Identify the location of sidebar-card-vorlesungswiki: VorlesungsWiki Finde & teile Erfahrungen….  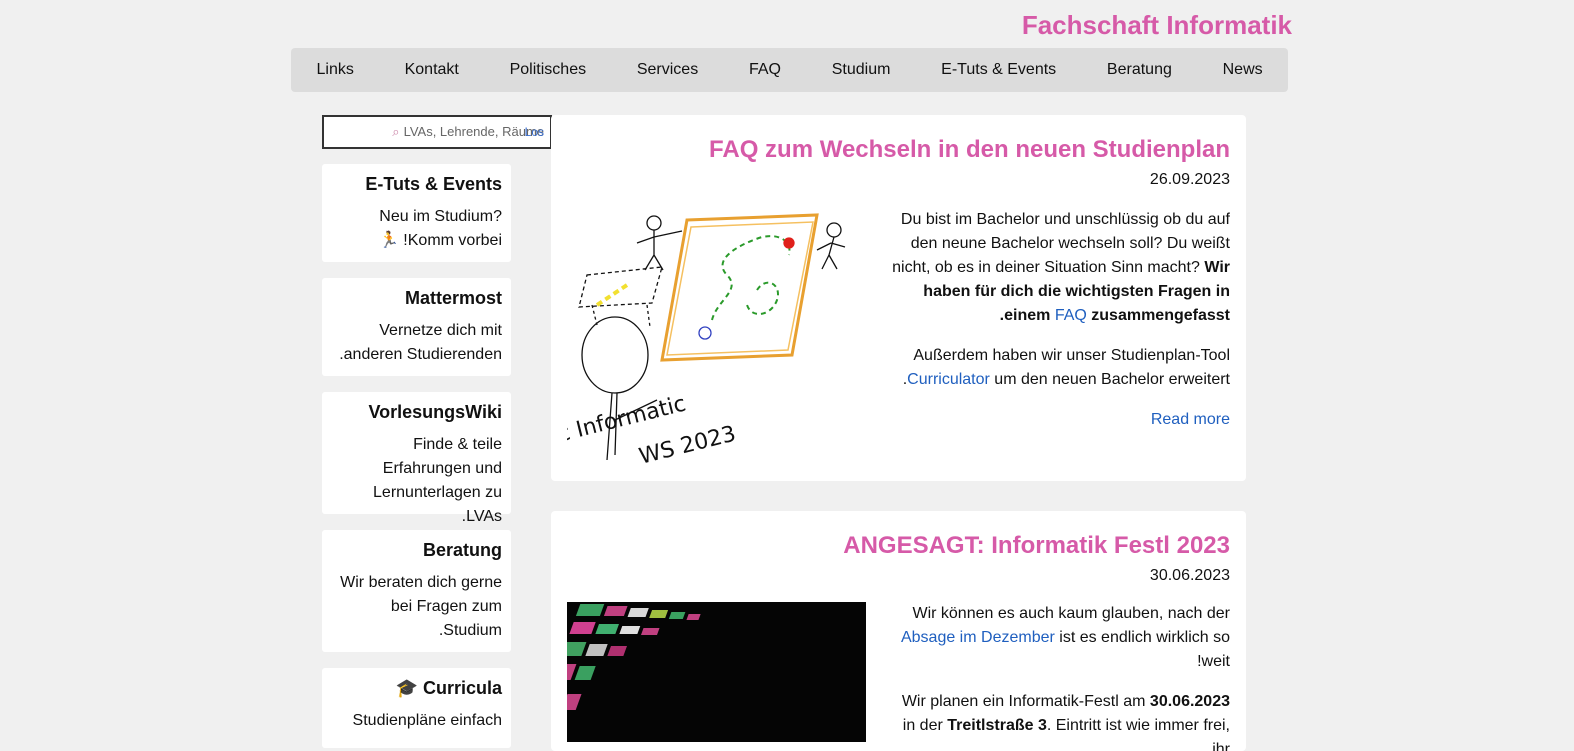
(416, 458).